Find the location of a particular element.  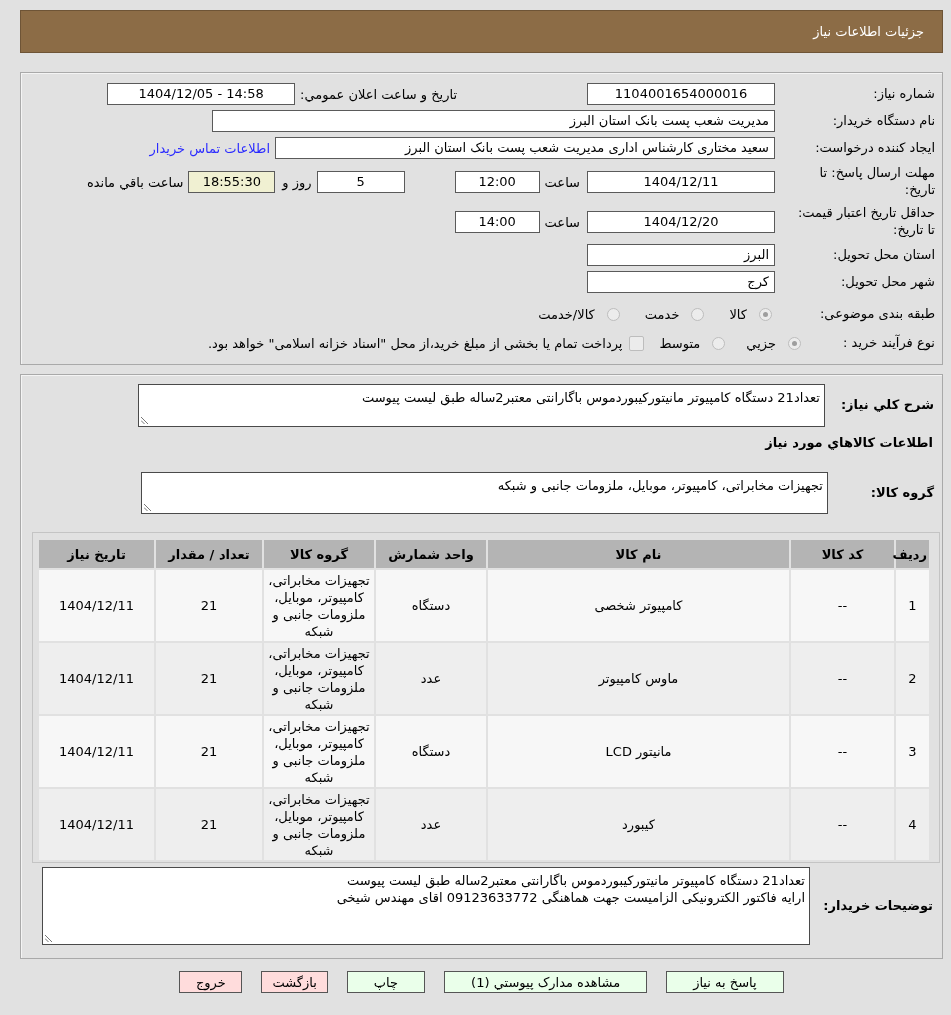

field-label: روز و is located at coordinates (297, 182).